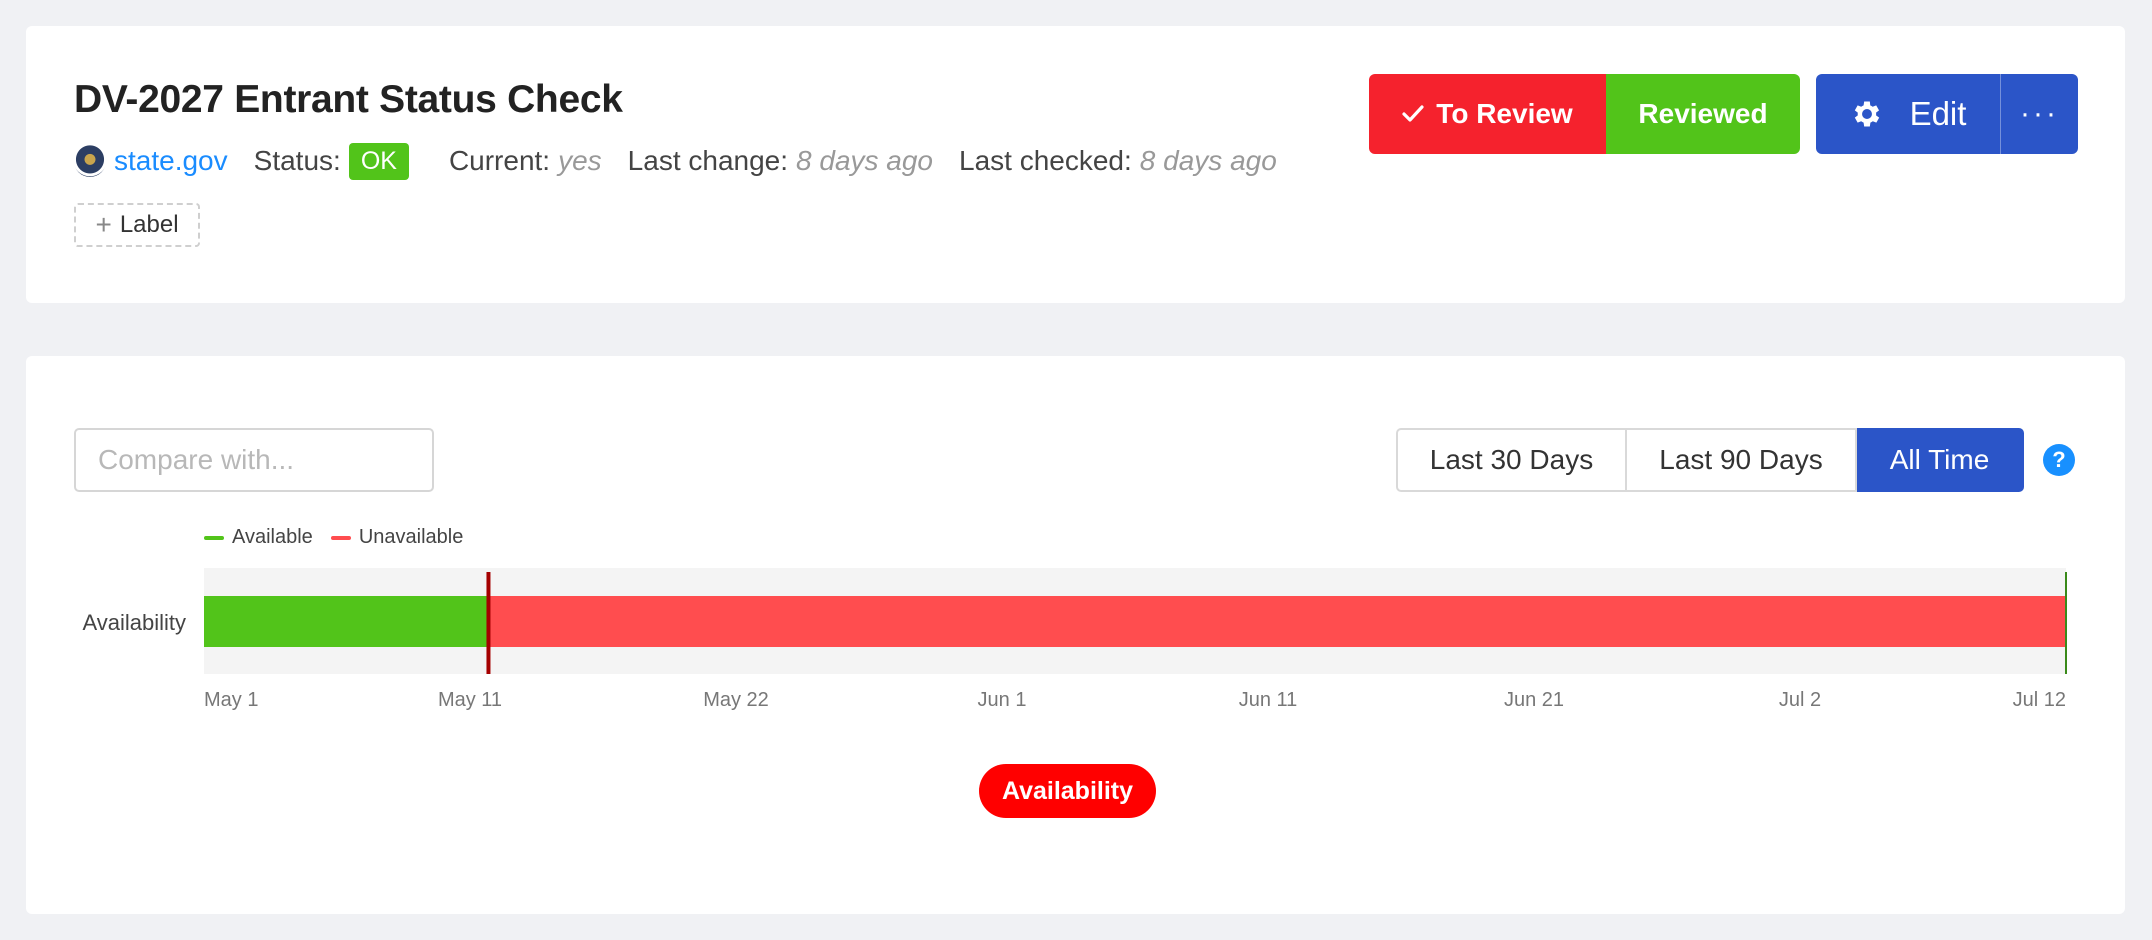  I want to click on last-change-label: Last change:, so click(708, 160).